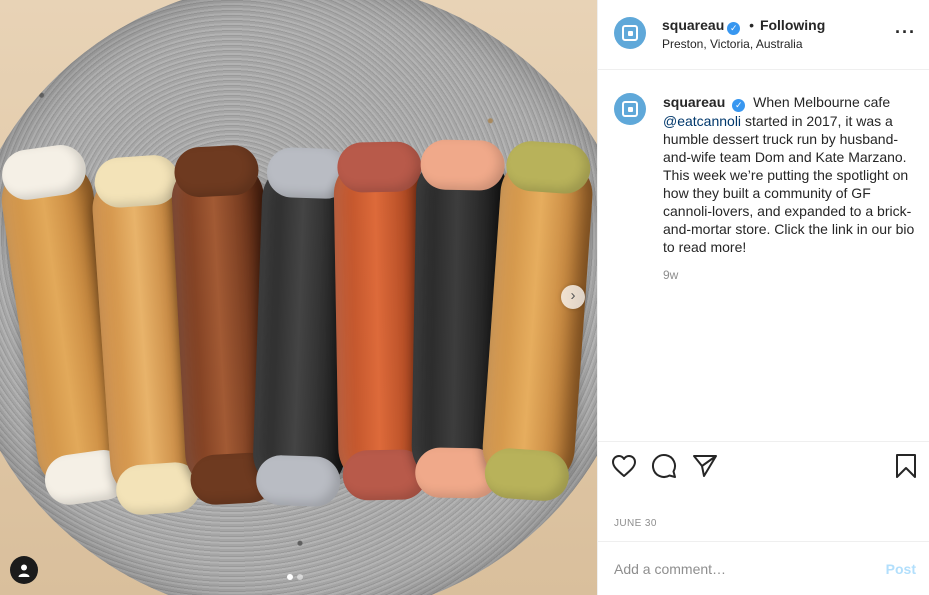 This screenshot has width=929, height=595. I want to click on caption-username: squareau, so click(694, 102).